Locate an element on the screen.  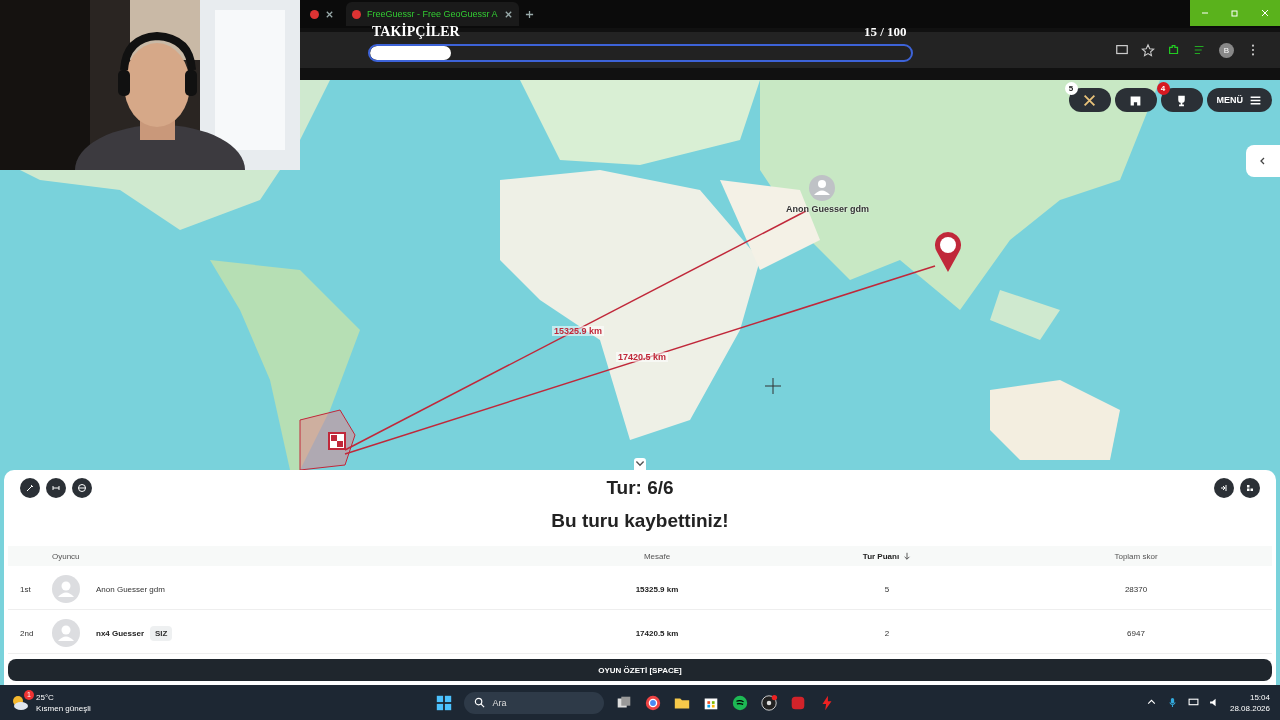
table-cell-text: 2nd is located at coordinates (27, 633).